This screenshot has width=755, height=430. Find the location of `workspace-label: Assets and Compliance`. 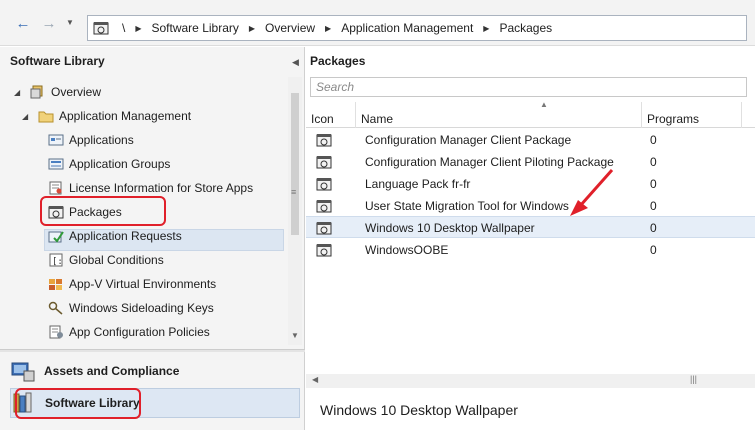

workspace-label: Assets and Compliance is located at coordinates (112, 371).